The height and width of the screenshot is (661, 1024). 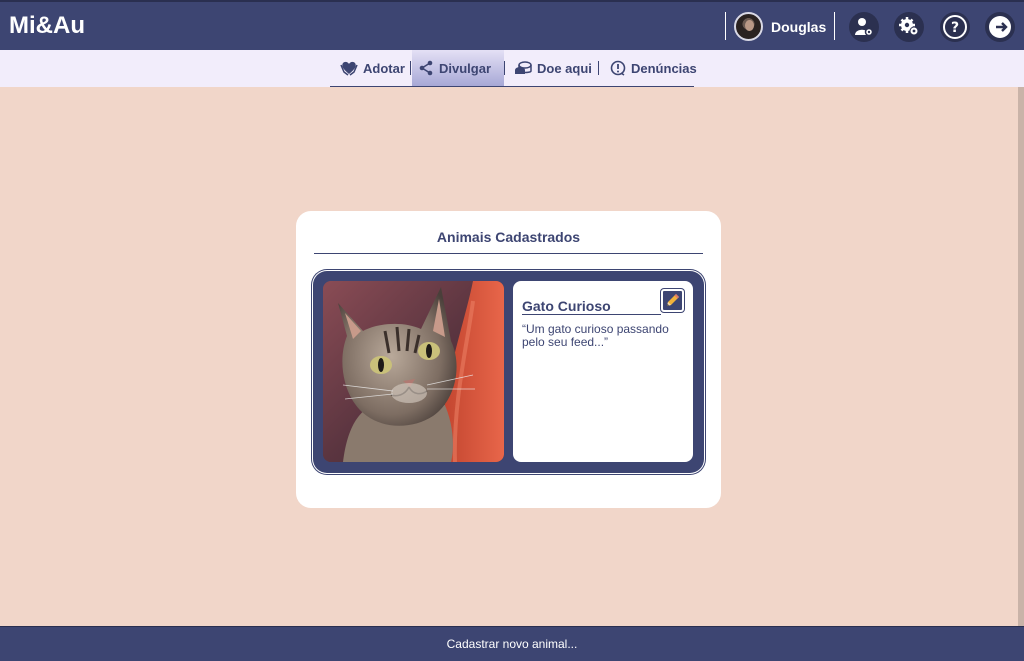 I want to click on coins-icon, so click(x=523, y=67).